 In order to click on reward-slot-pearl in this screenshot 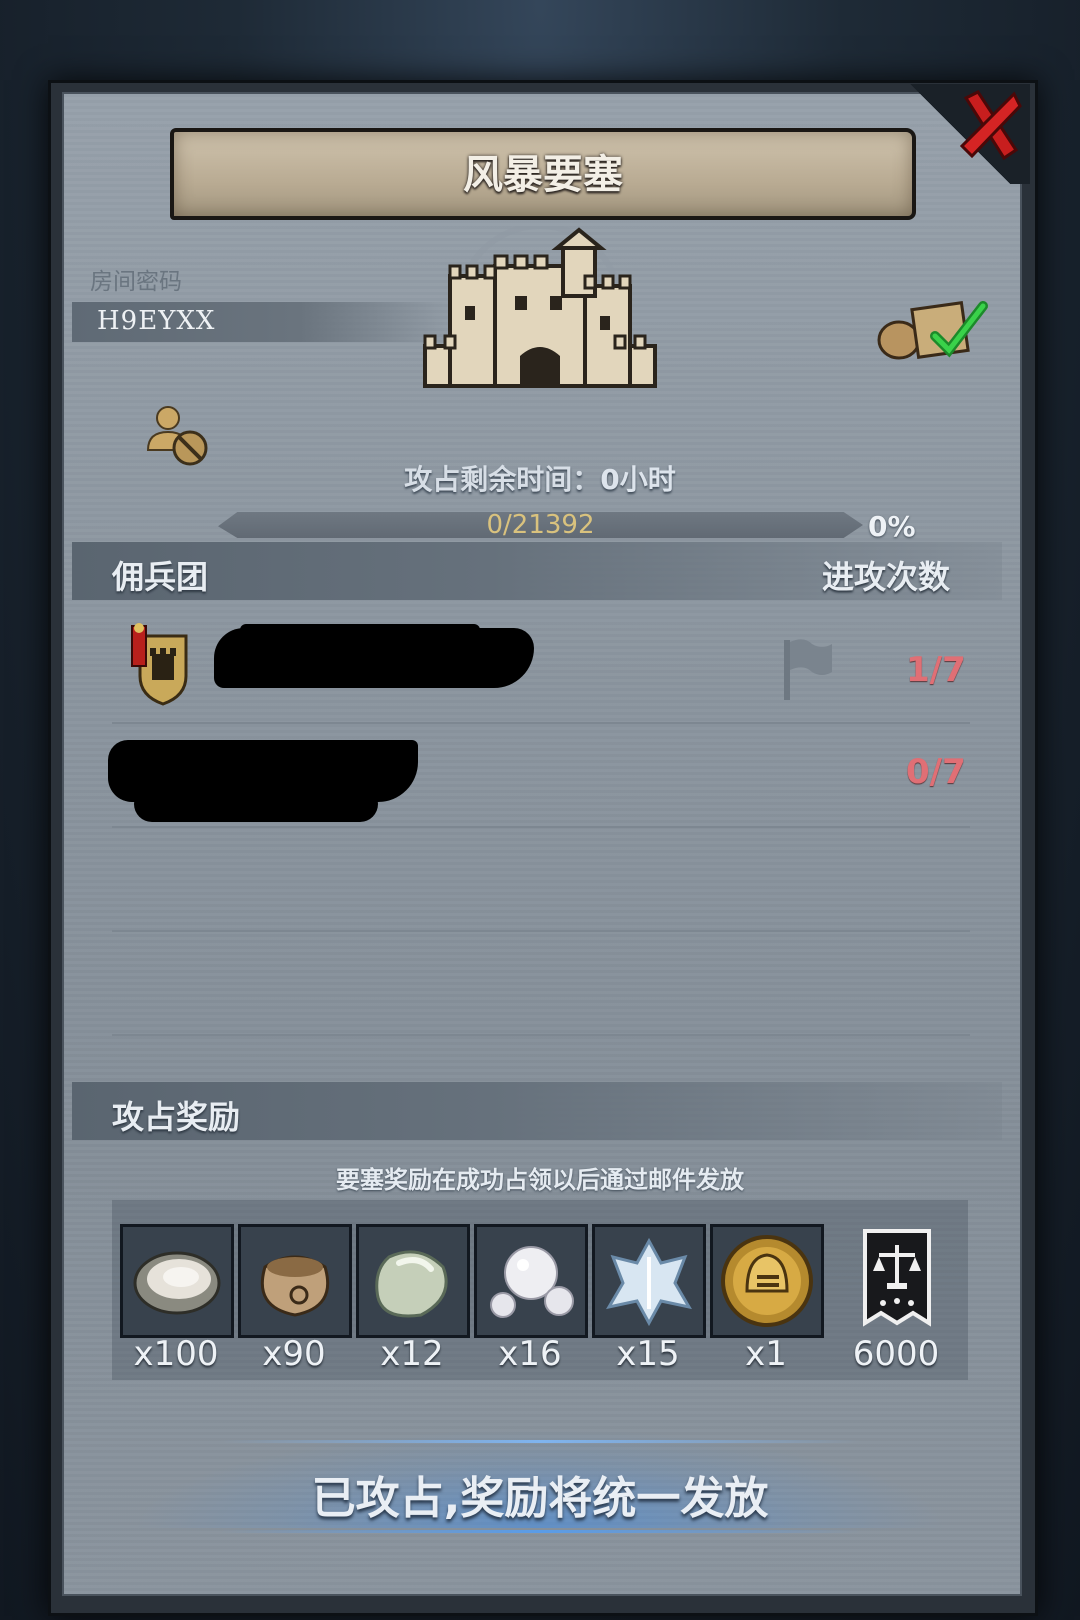, I will do `click(531, 1281)`.